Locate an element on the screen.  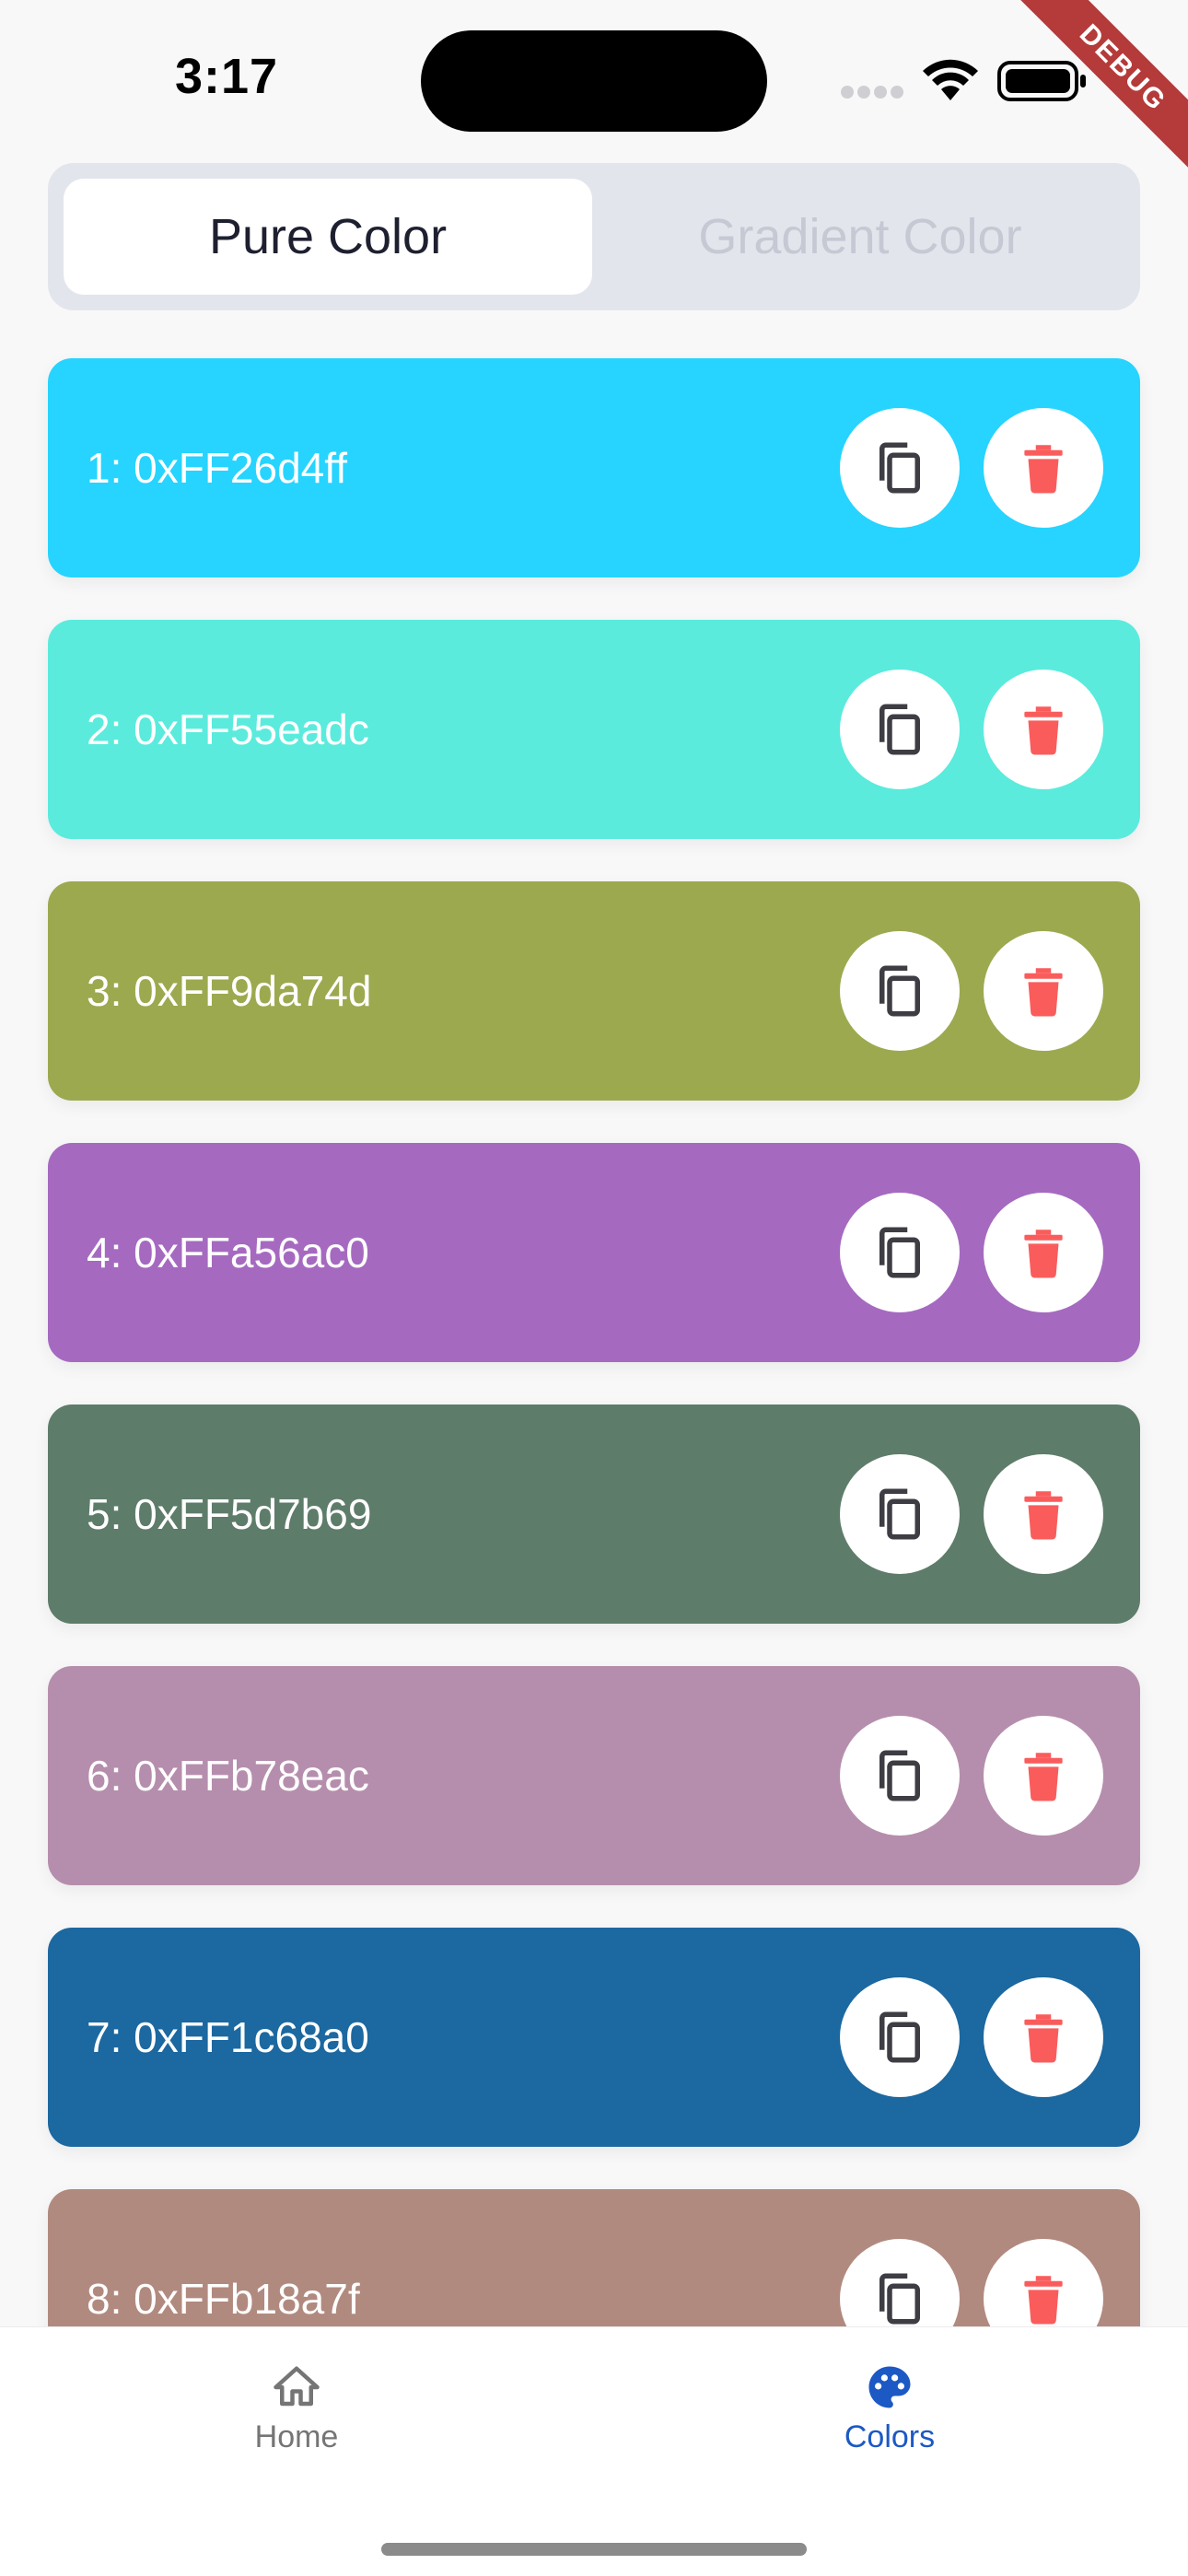
color-type-segmented-control: Pure Color Gradient Color is located at coordinates (594, 236).